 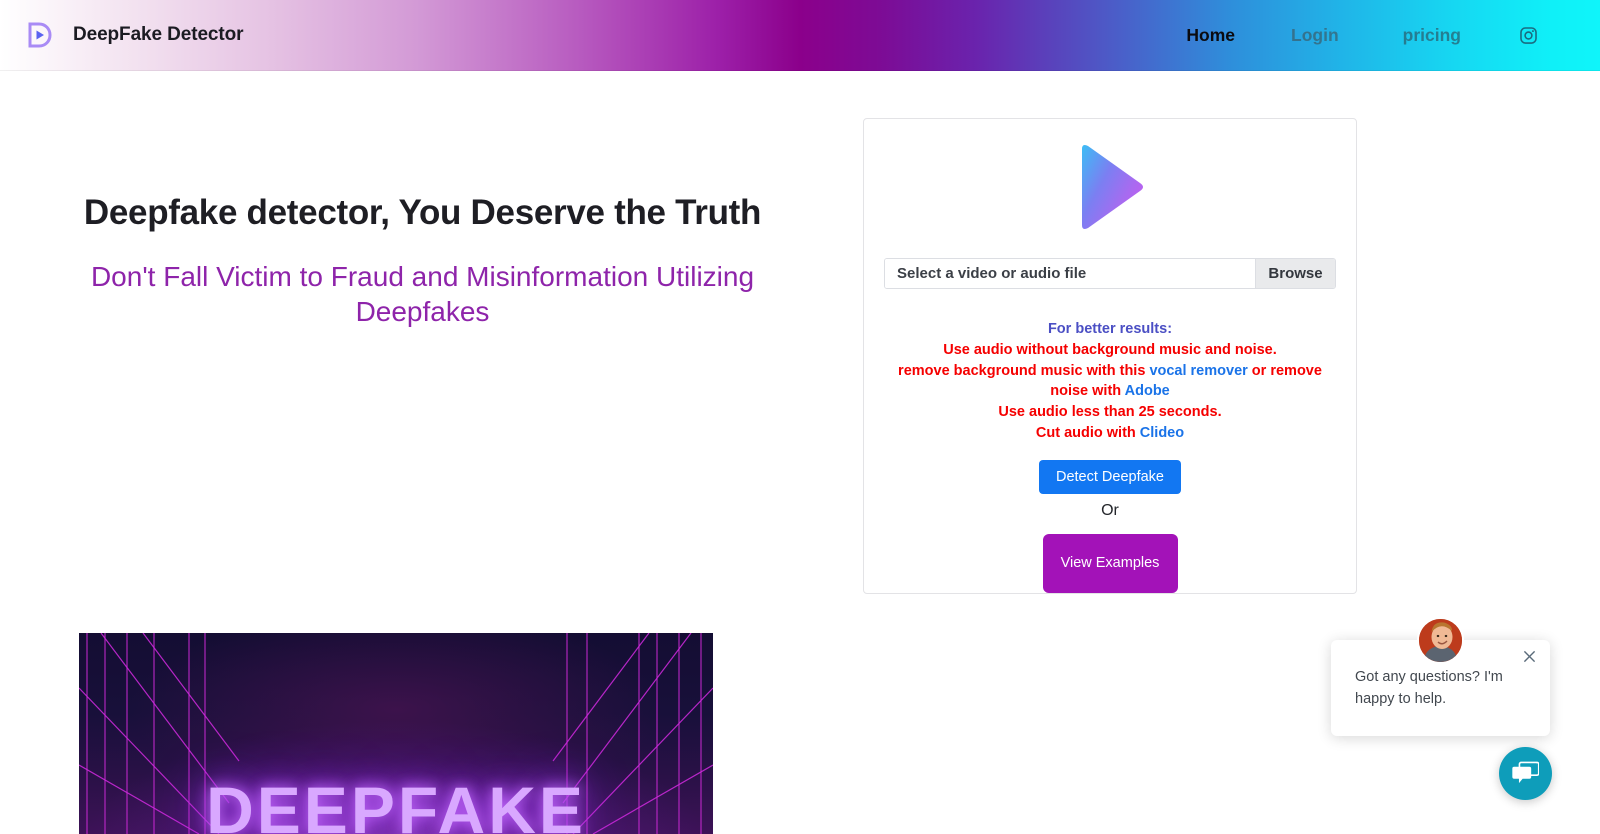 I want to click on top-navbar: DeepFake Detector Home Login pricing, so click(x=800, y=35).